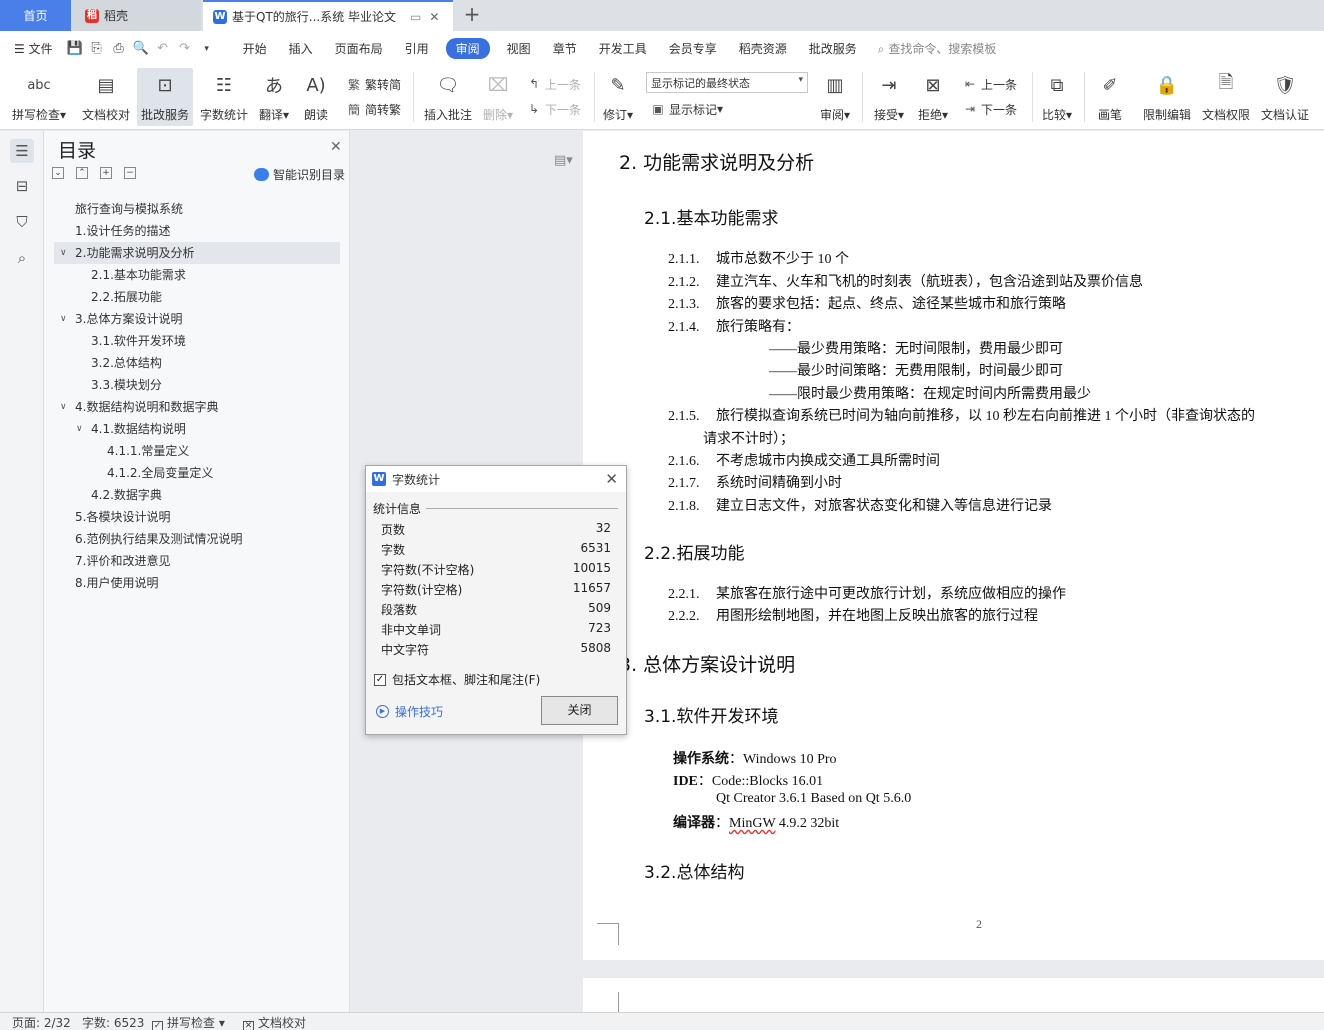  What do you see at coordinates (197, 319) in the screenshot?
I see `toc-item: ∨ 3.总体方案设计说明` at bounding box center [197, 319].